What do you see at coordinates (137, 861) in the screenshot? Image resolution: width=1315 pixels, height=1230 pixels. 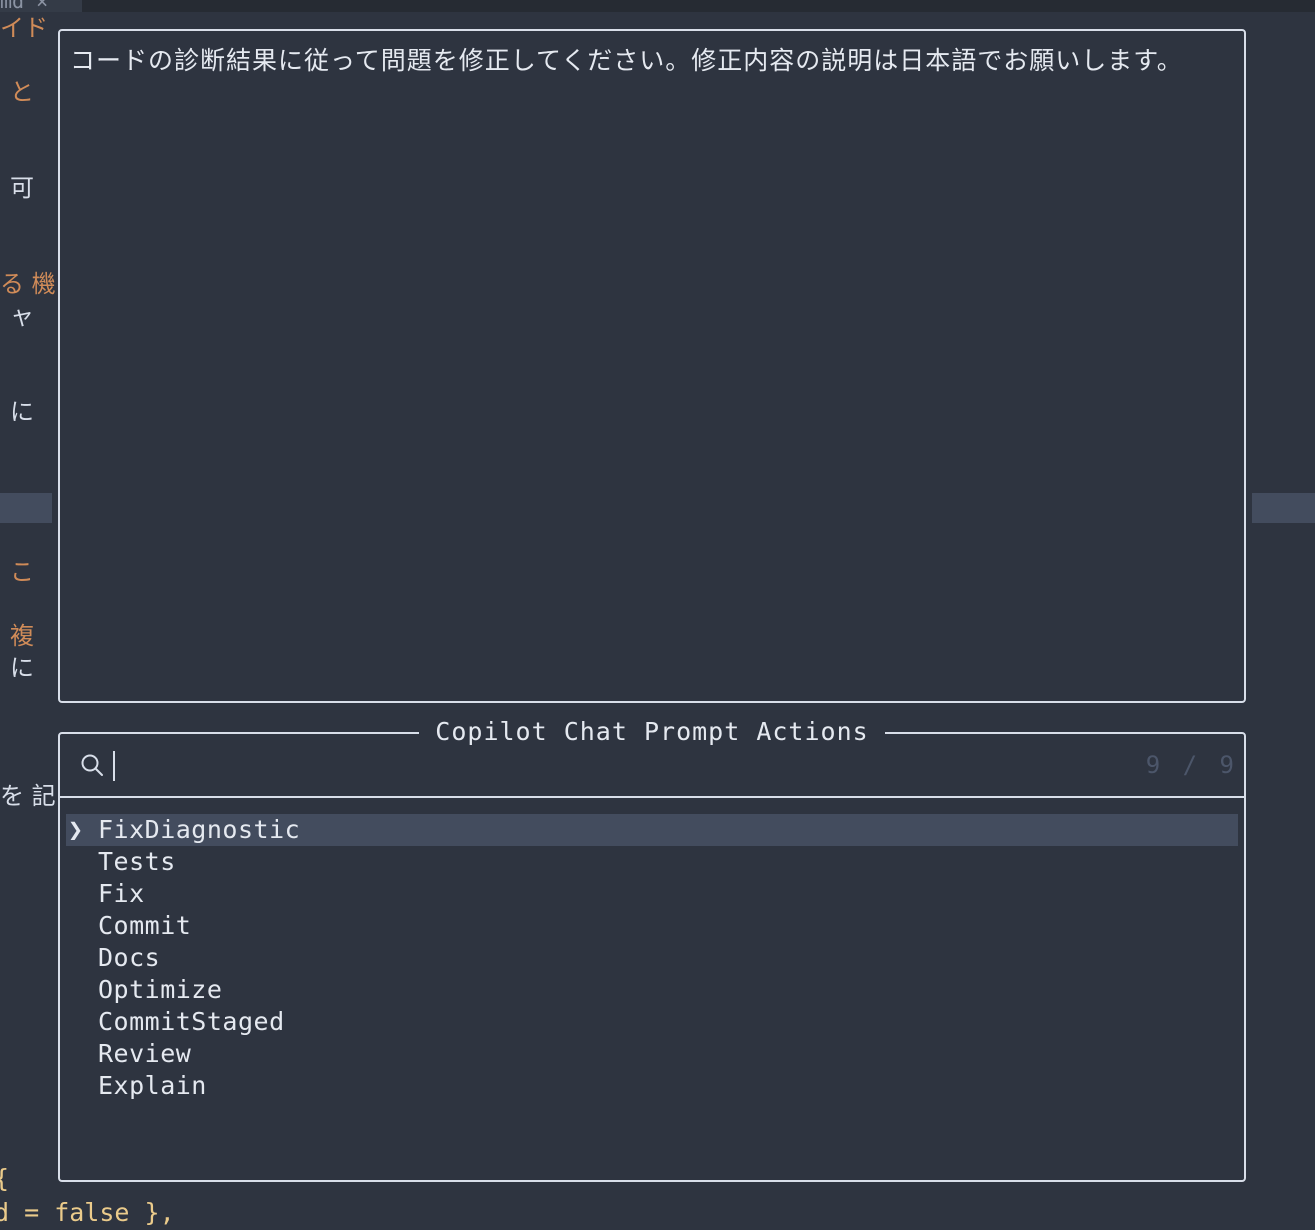 I see `list-item-label: Tests` at bounding box center [137, 861].